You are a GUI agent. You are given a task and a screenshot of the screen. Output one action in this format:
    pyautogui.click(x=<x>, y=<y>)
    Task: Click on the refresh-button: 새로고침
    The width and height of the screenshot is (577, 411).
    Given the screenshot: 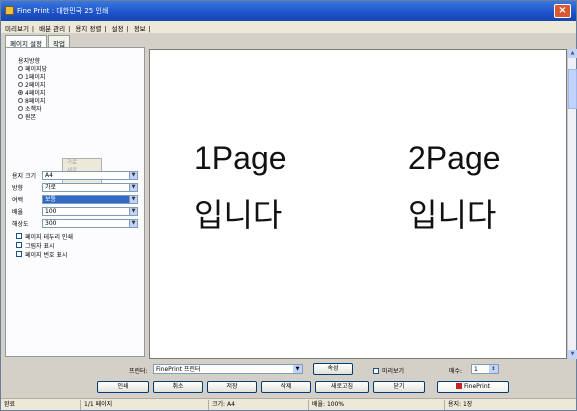 What is the action you would take?
    pyautogui.click(x=342, y=387)
    